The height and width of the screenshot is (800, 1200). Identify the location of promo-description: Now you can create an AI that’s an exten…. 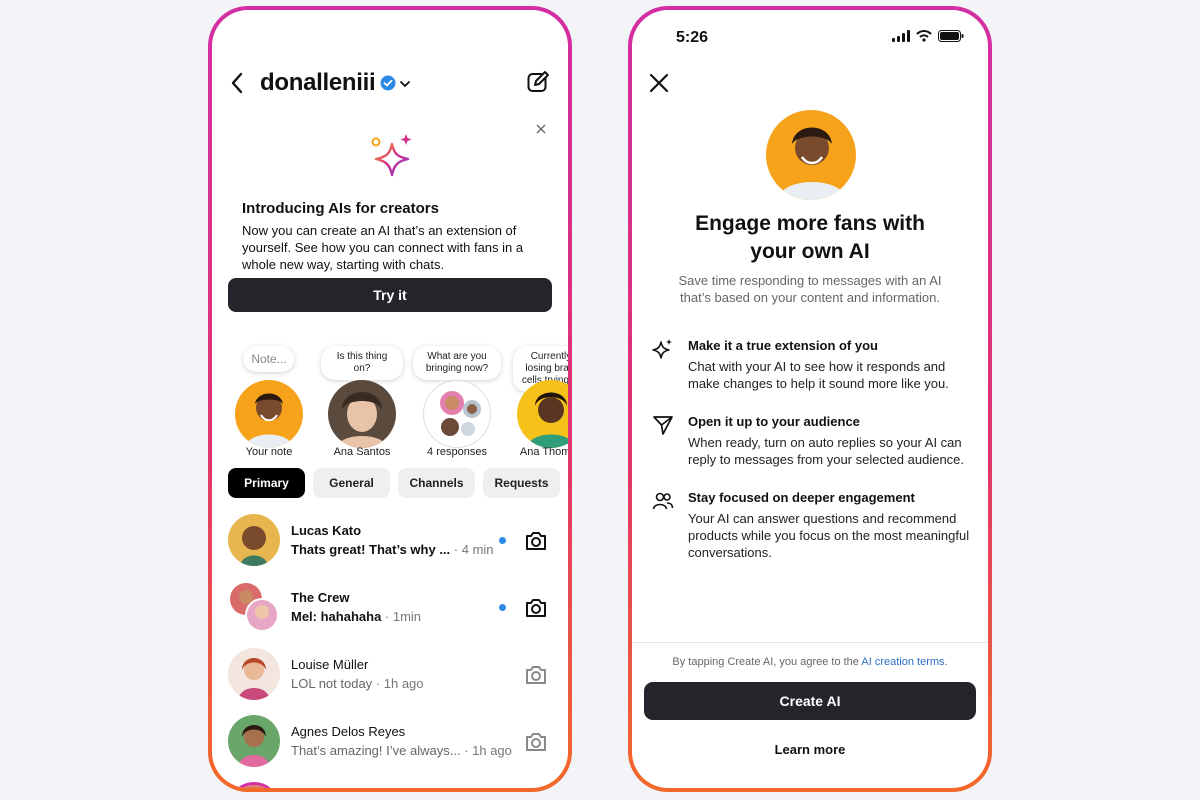
(383, 247).